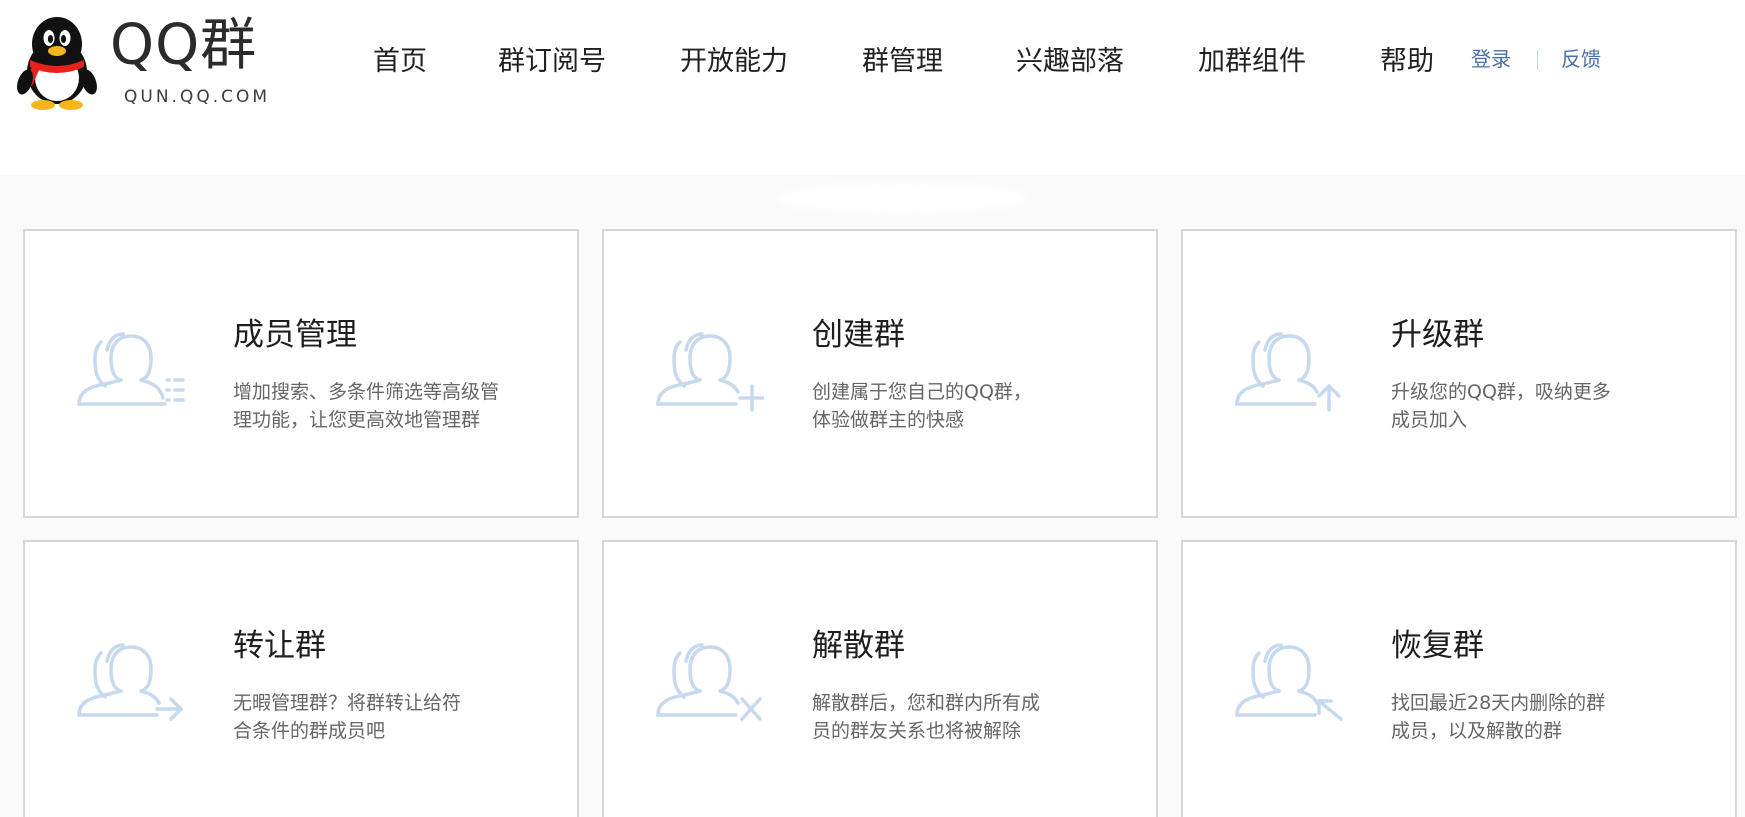 The height and width of the screenshot is (817, 1745). I want to click on nav-item-subscription: 群订阅号, so click(552, 62).